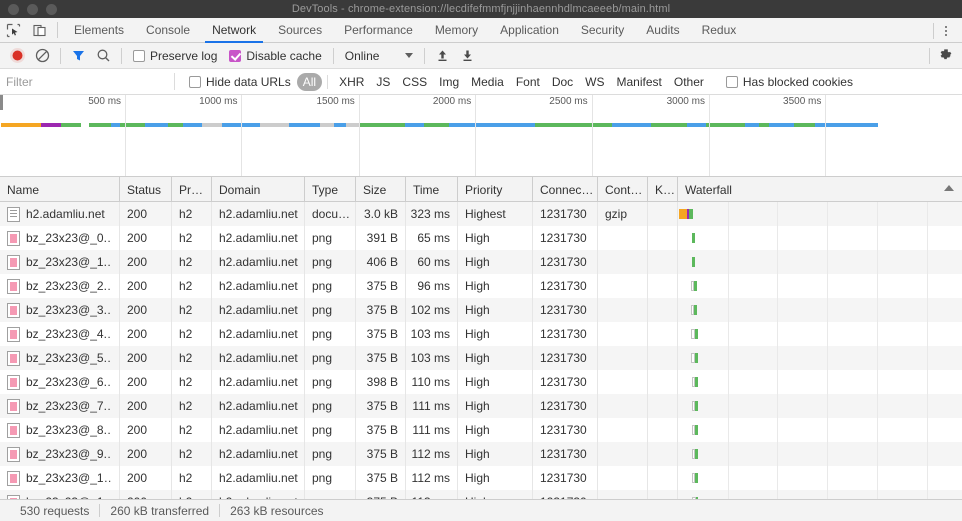  What do you see at coordinates (414, 82) in the screenshot?
I see `type-filter-css: CSS` at bounding box center [414, 82].